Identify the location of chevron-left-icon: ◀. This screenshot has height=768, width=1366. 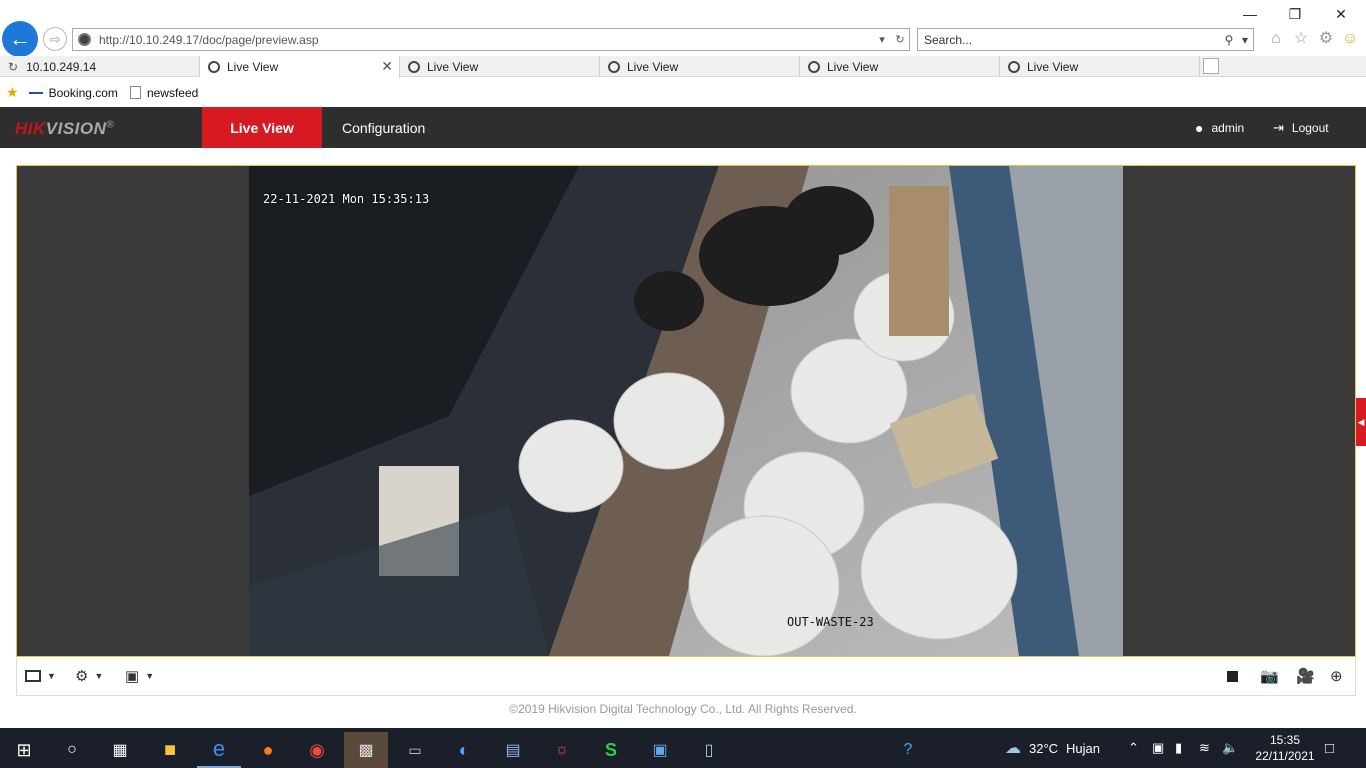
(1361, 421).